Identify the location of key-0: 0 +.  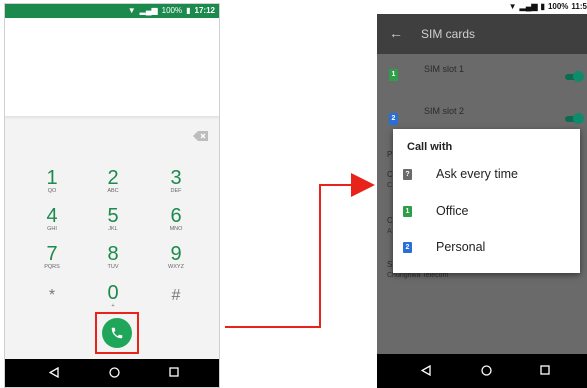
(113, 296).